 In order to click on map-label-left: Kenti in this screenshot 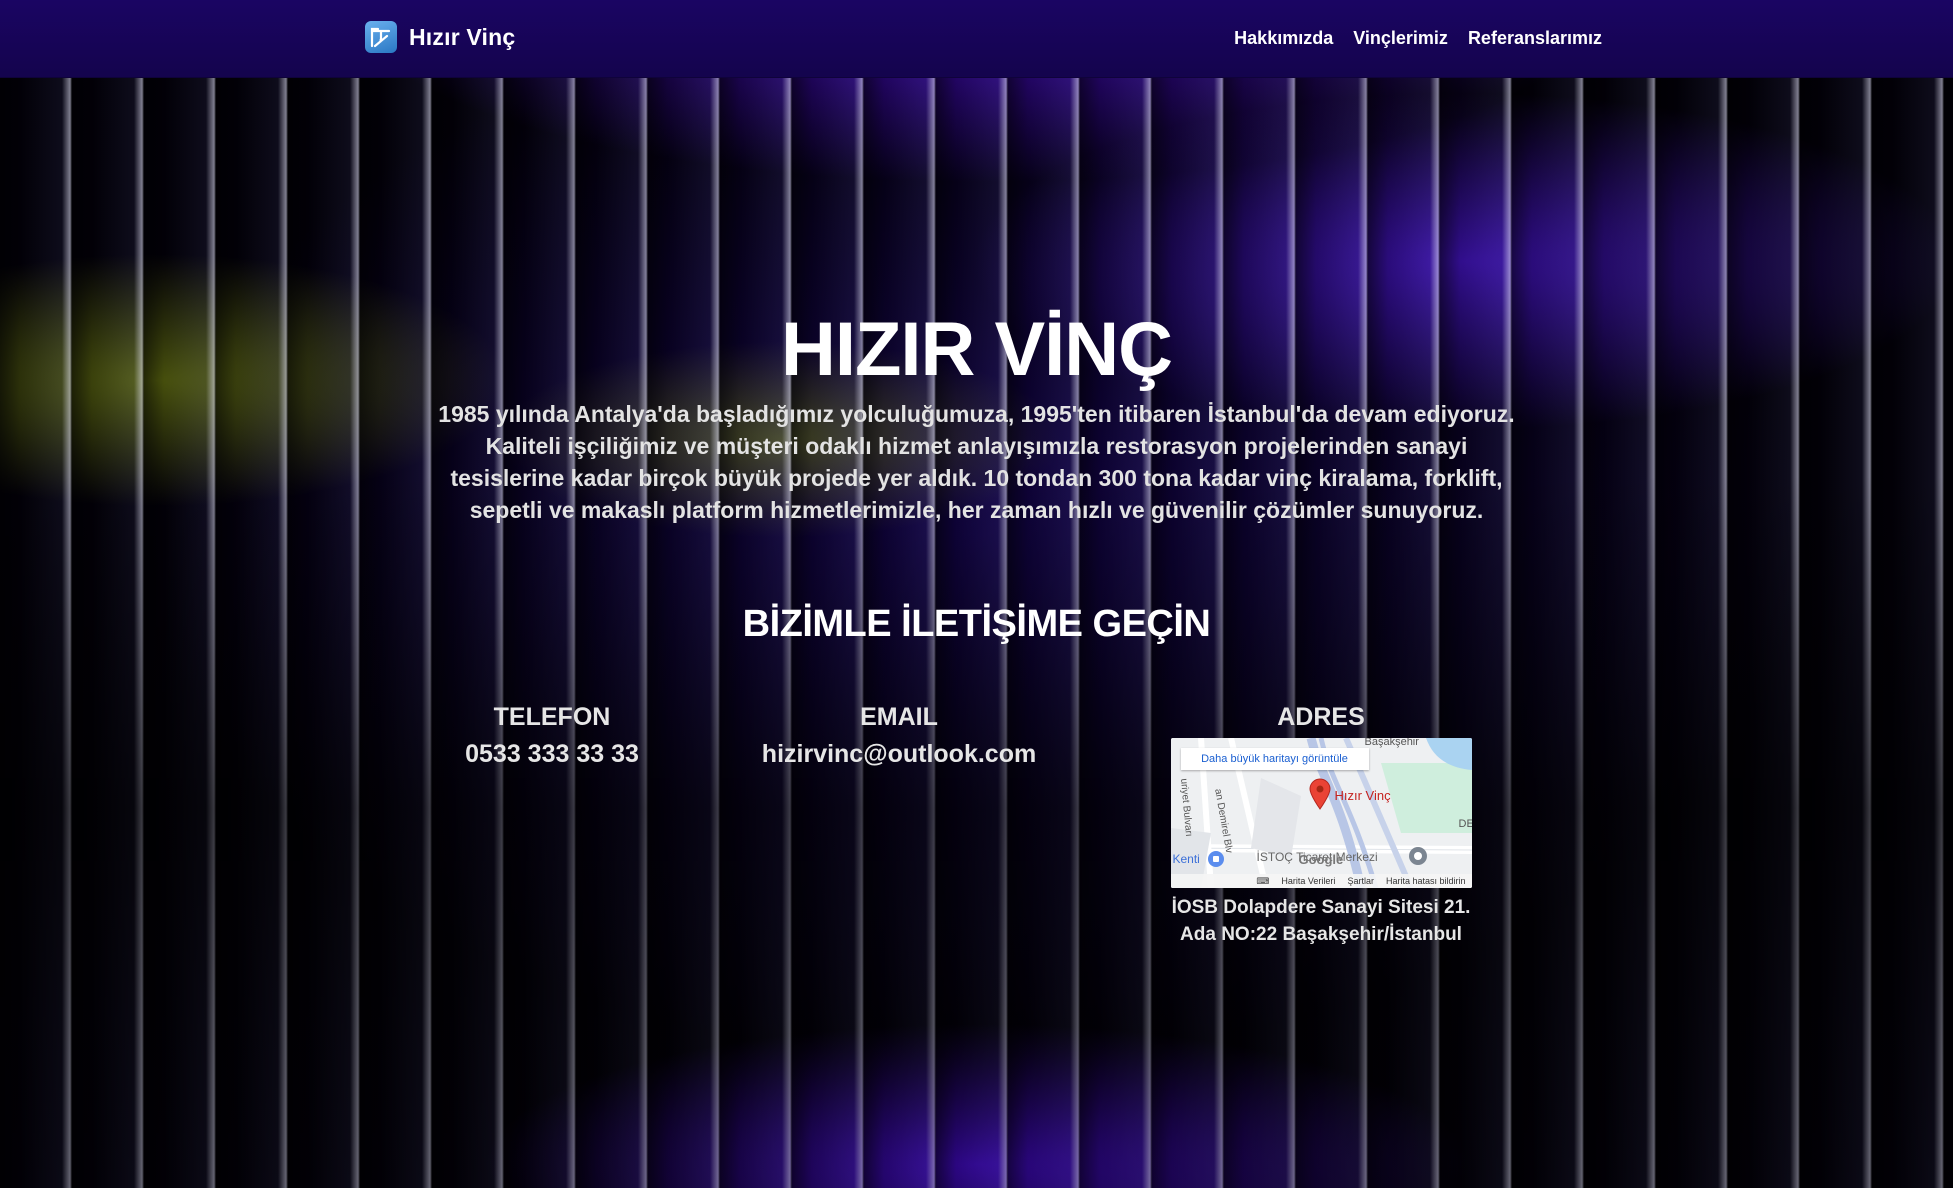, I will do `click(1186, 859)`.